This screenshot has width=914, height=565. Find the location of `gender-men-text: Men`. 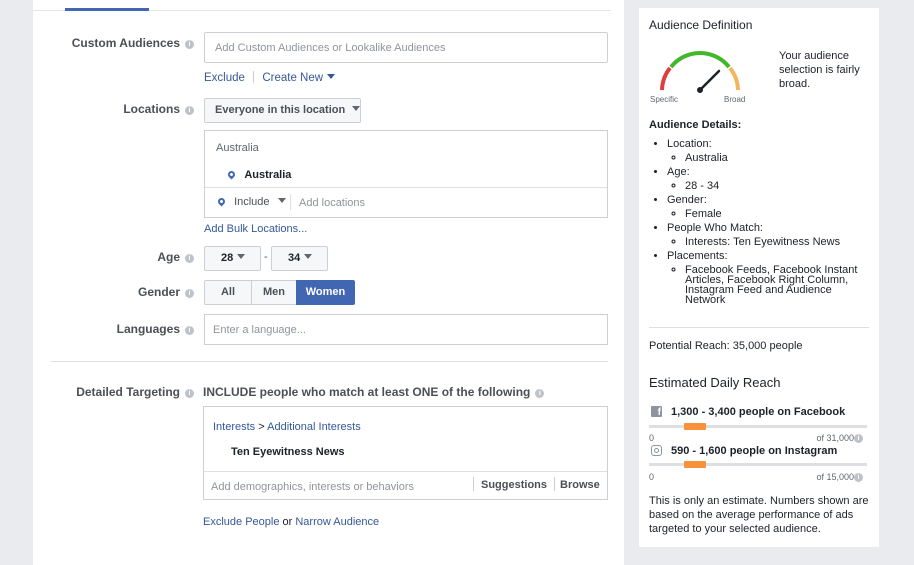

gender-men-text: Men is located at coordinates (274, 292).